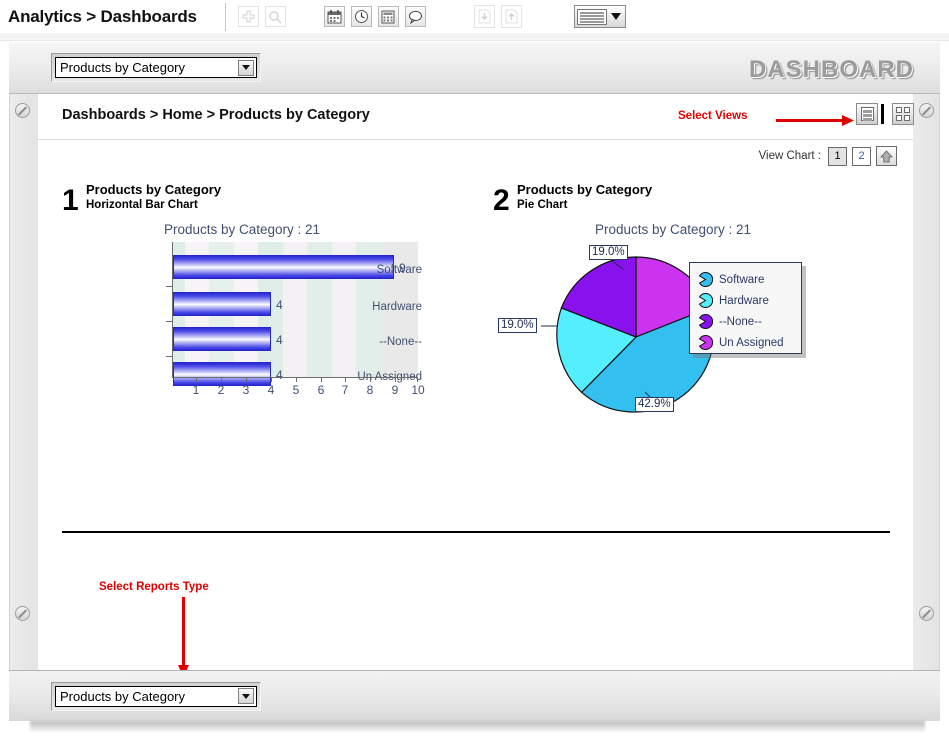  I want to click on chart-index-2: 2, so click(501, 200).